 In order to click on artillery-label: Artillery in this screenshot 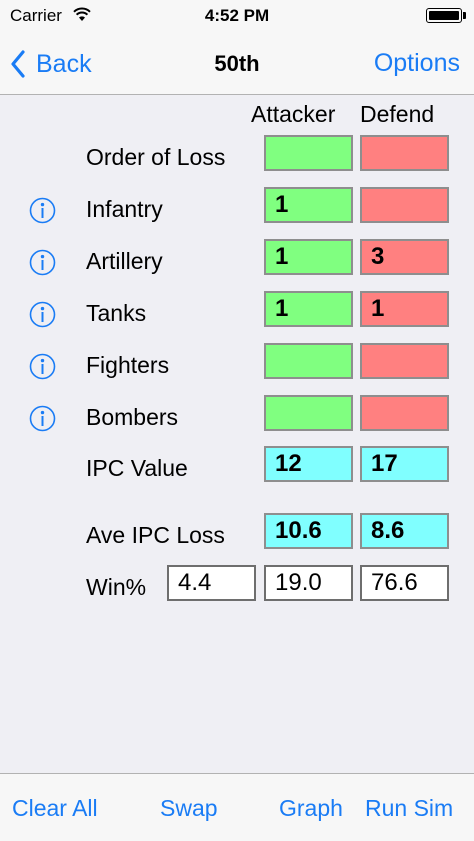, I will do `click(124, 261)`.